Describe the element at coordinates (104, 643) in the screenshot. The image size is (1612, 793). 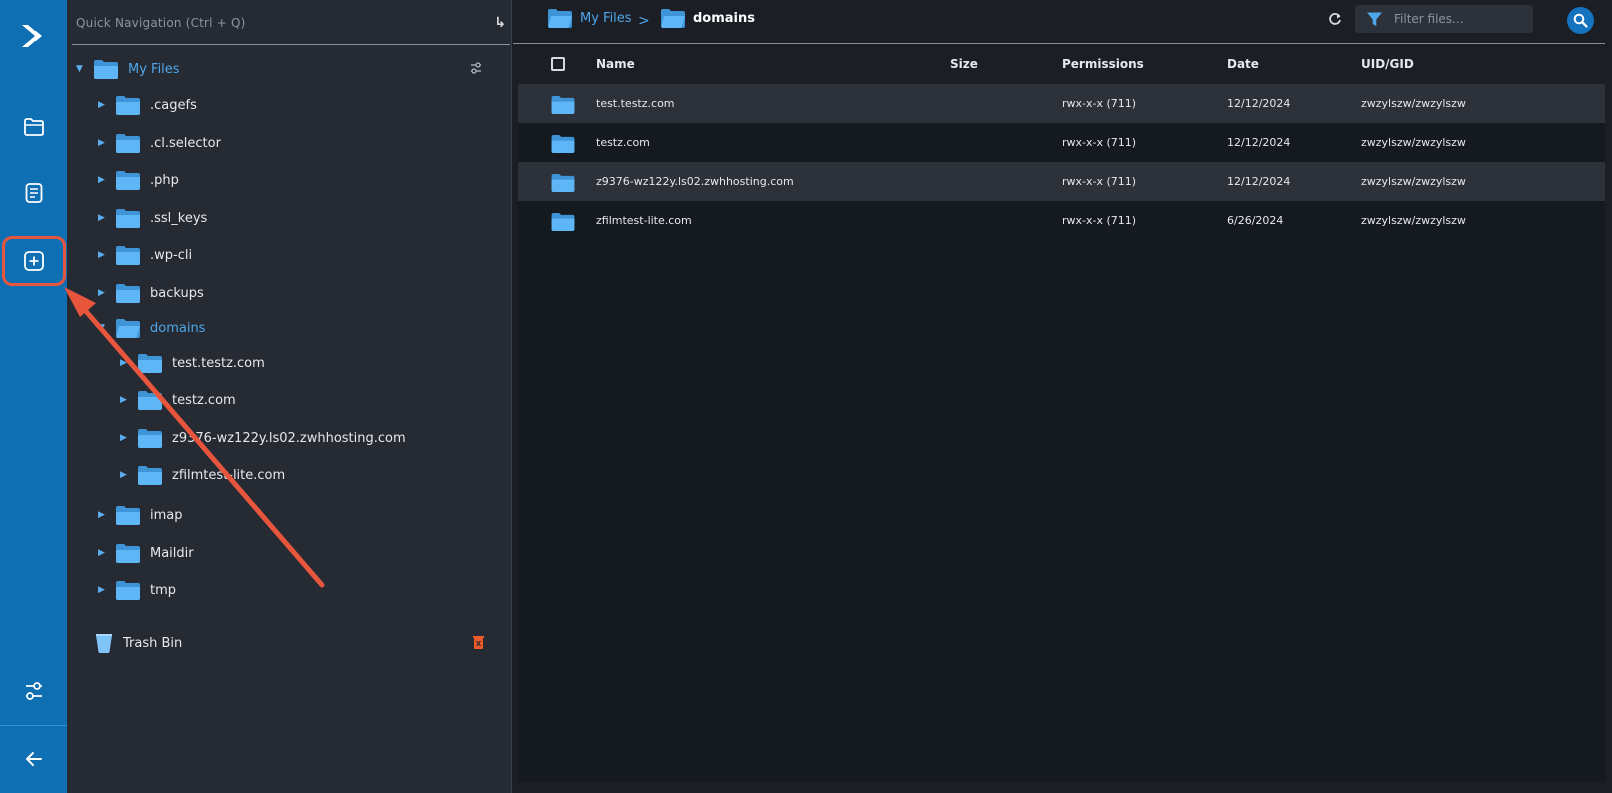
I see `trash-icon` at that location.